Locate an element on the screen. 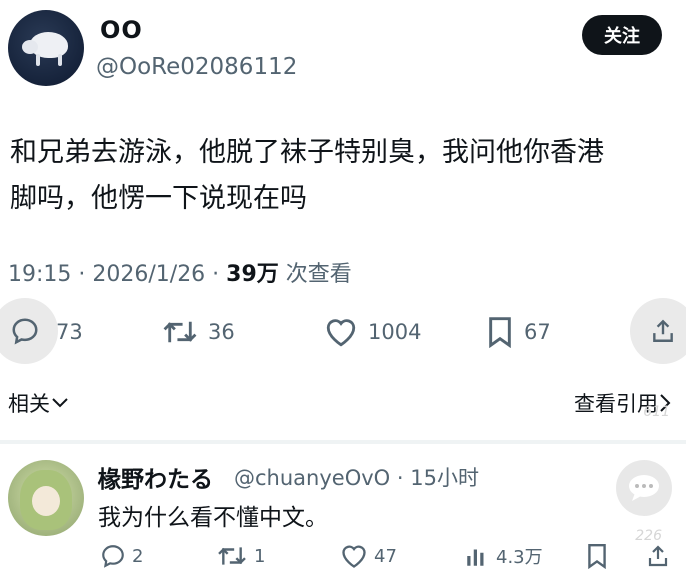 The image size is (686, 576). overlay-count-bottom: 226 is located at coordinates (648, 536).